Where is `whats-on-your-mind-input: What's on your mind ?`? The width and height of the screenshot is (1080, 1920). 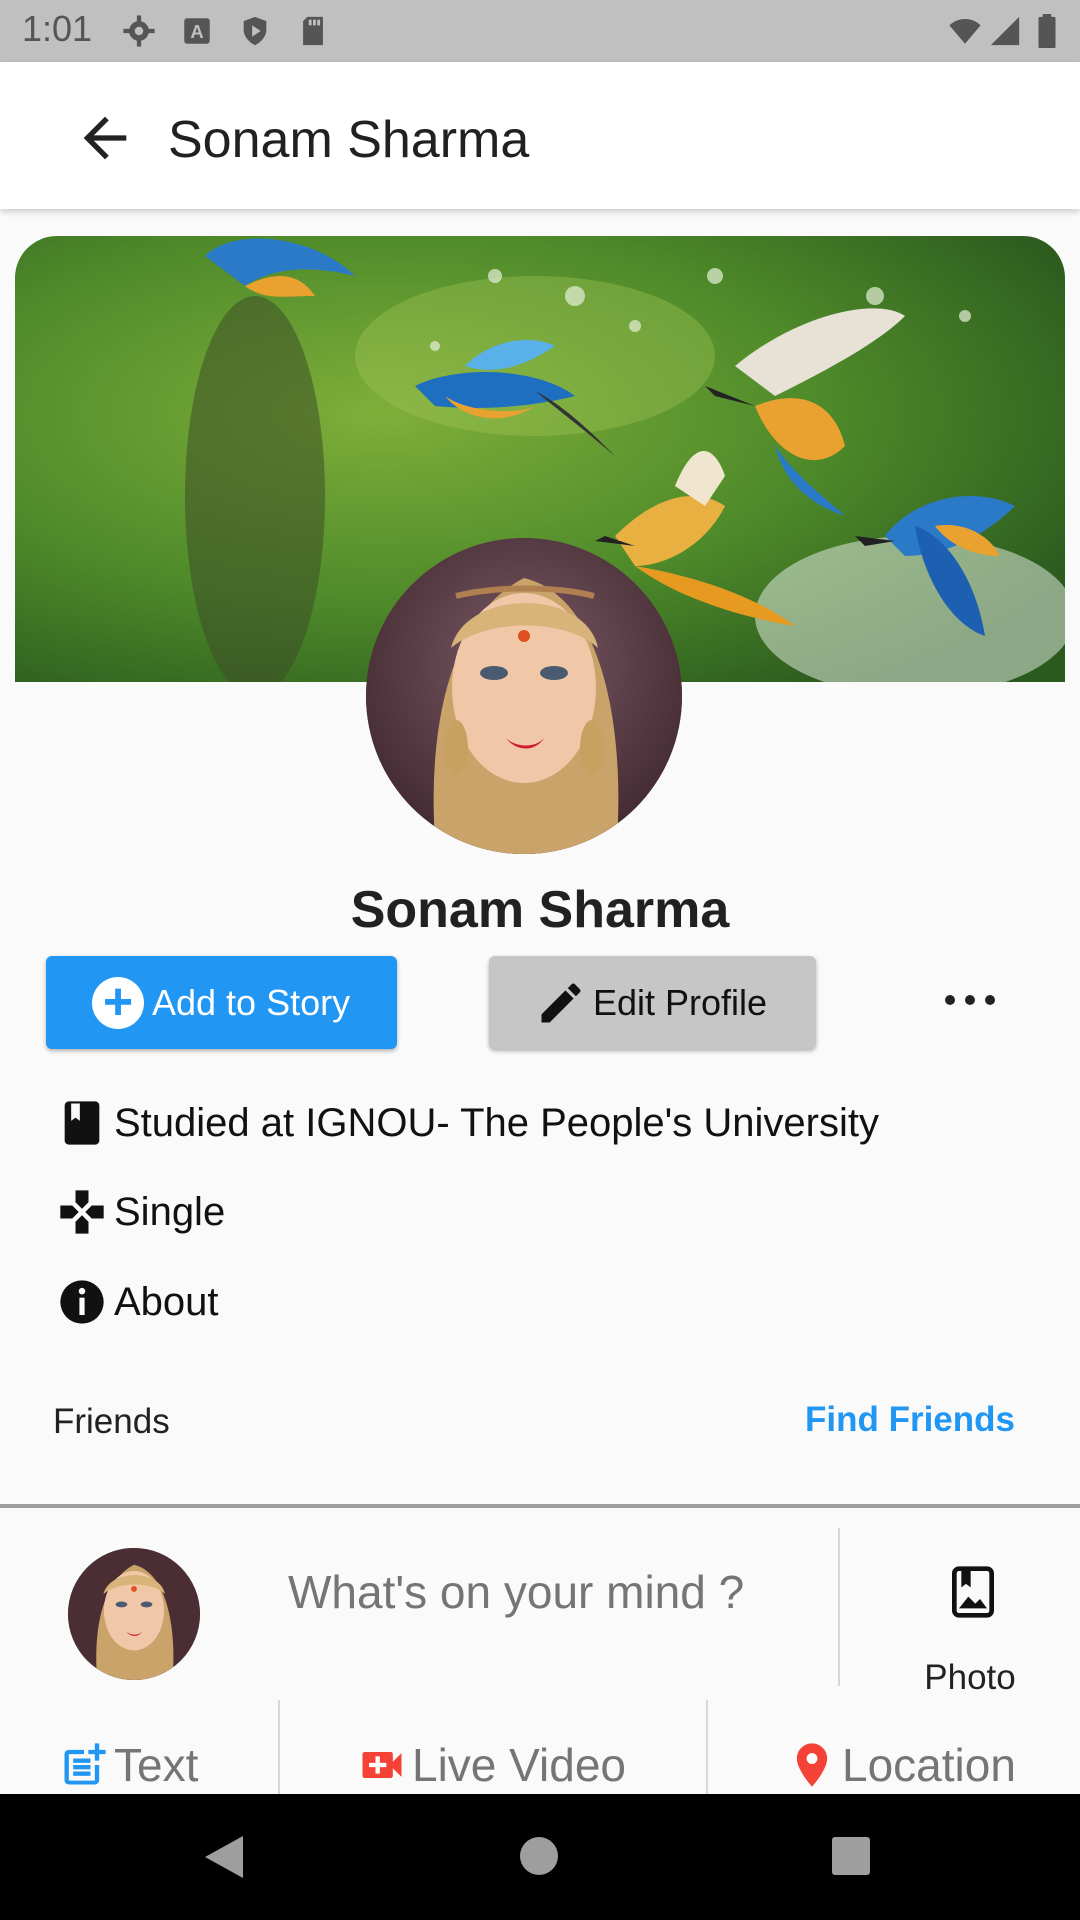
whats-on-your-mind-input: What's on your mind ? is located at coordinates (516, 1592).